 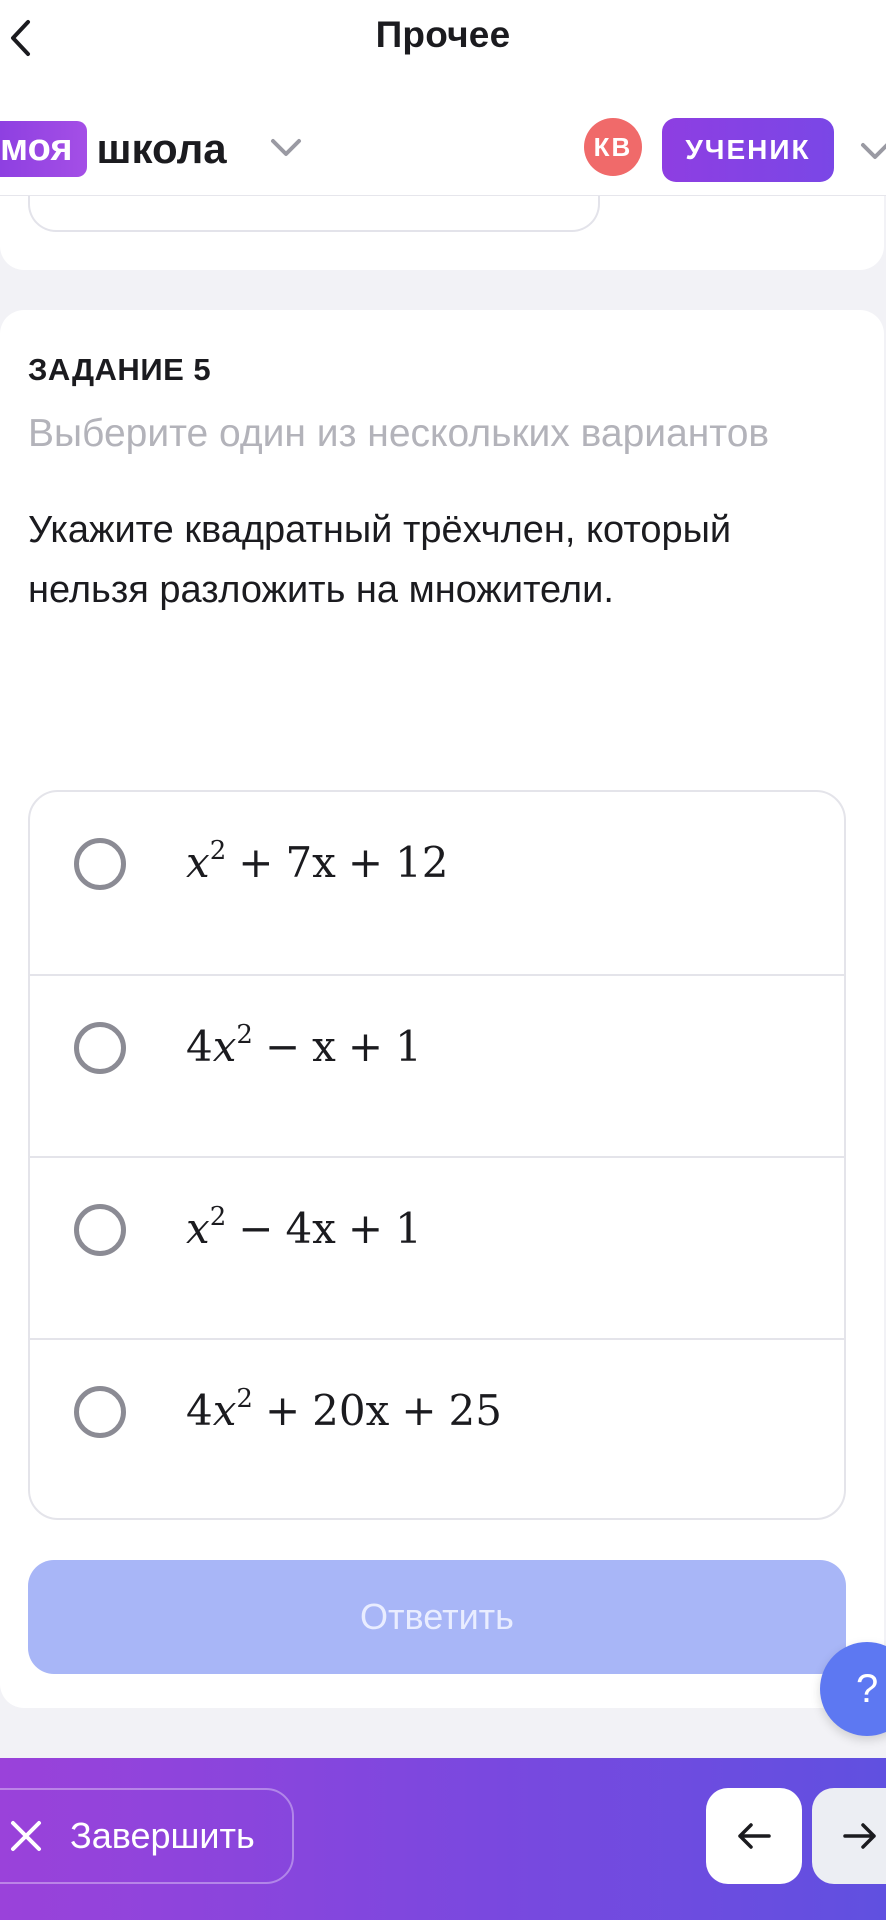 I want to click on option-1: x2 +7x +12, so click(x=437, y=883).